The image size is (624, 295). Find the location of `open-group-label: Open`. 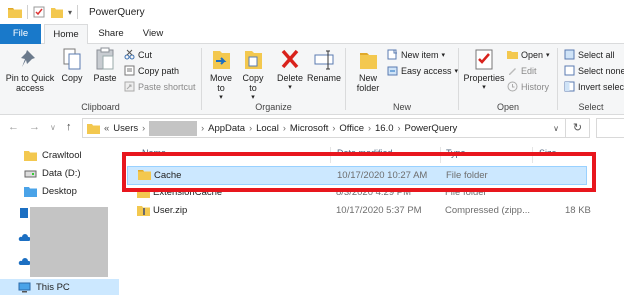

open-group-label: Open is located at coordinates (508, 107).